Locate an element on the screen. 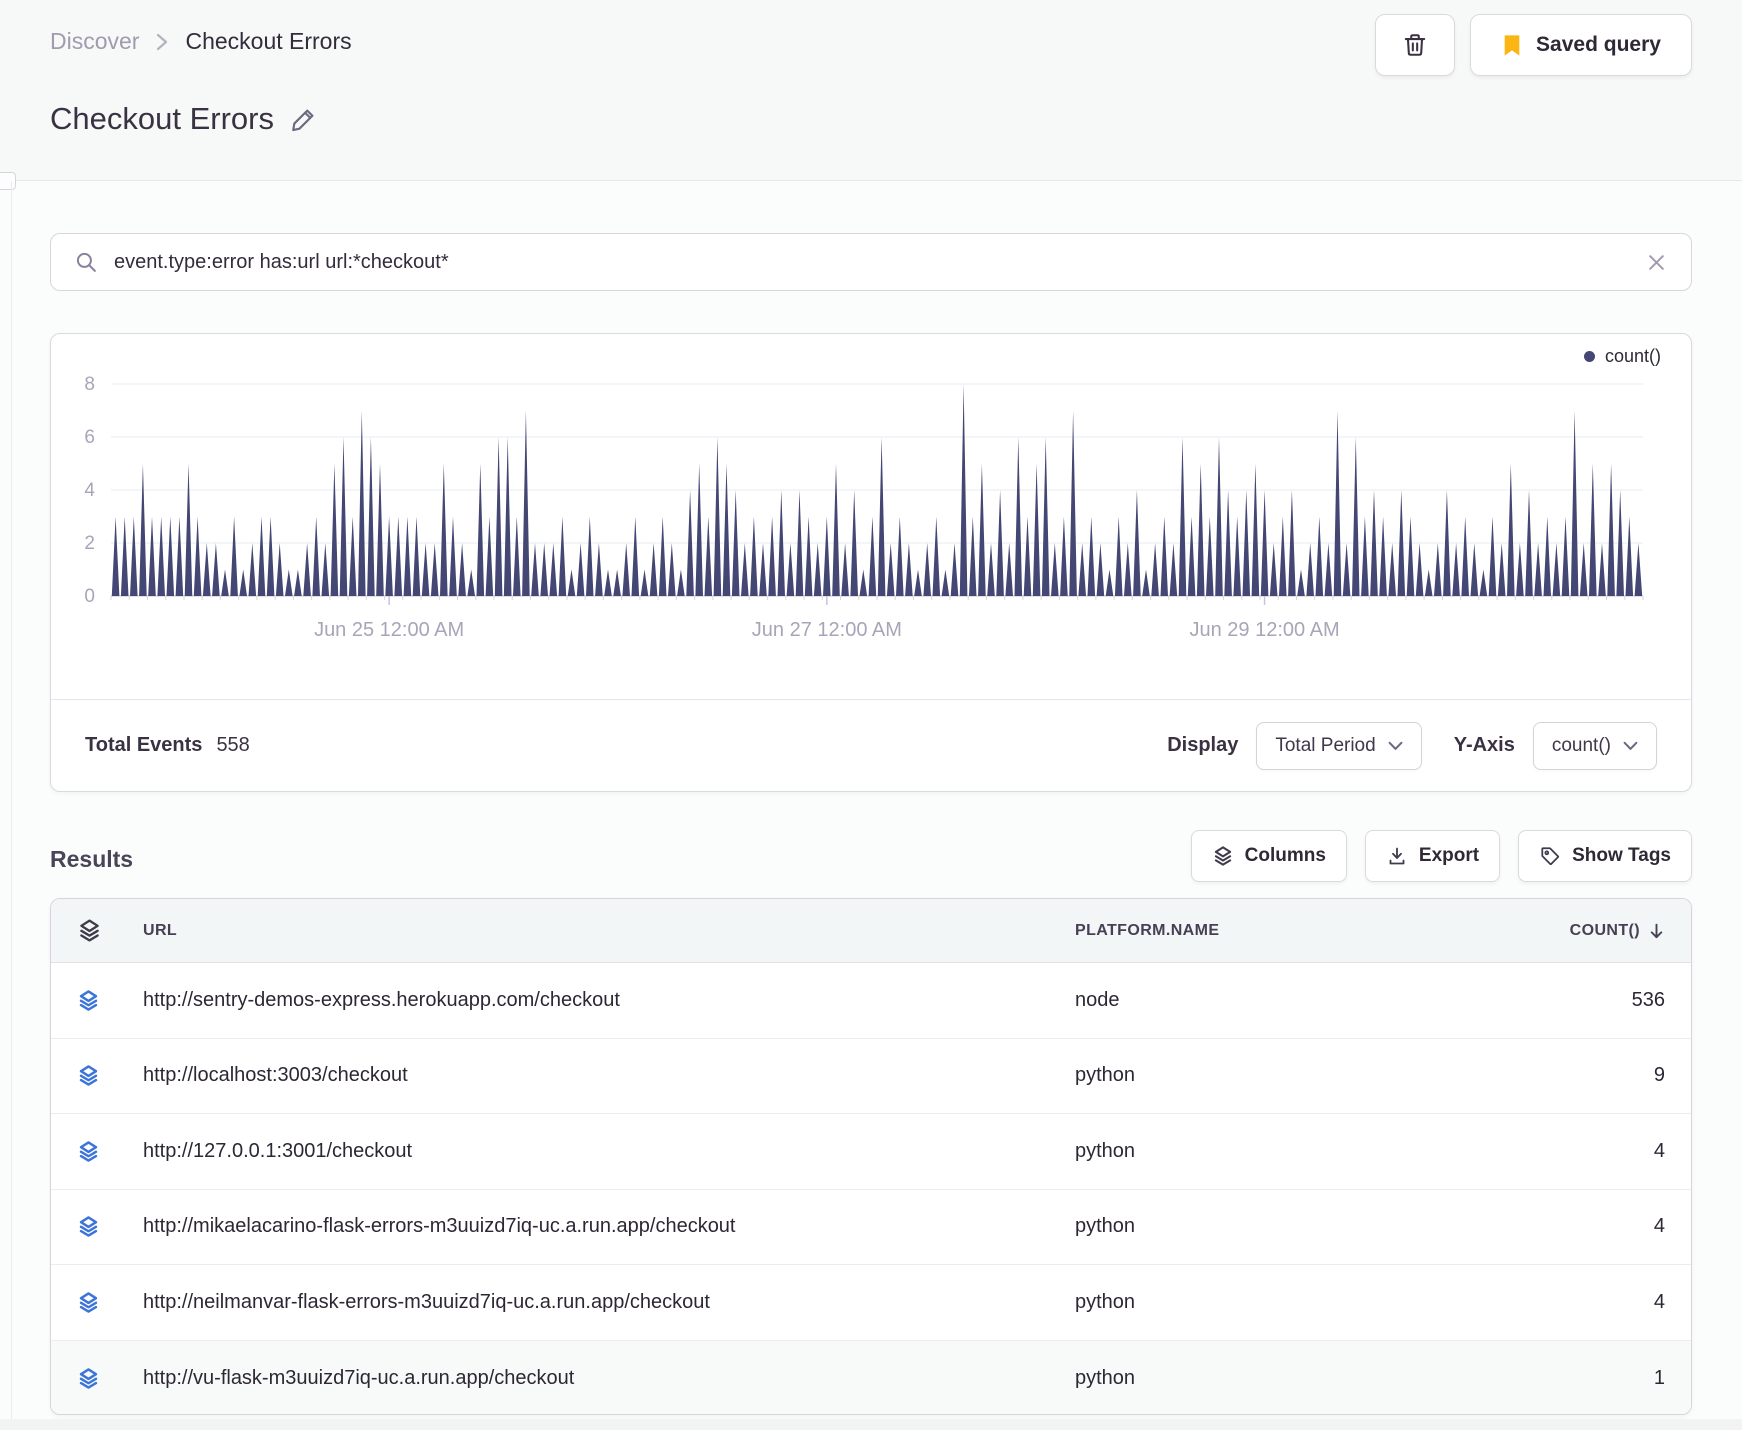 This screenshot has height=1430, width=1742. display-label: Display is located at coordinates (1203, 745).